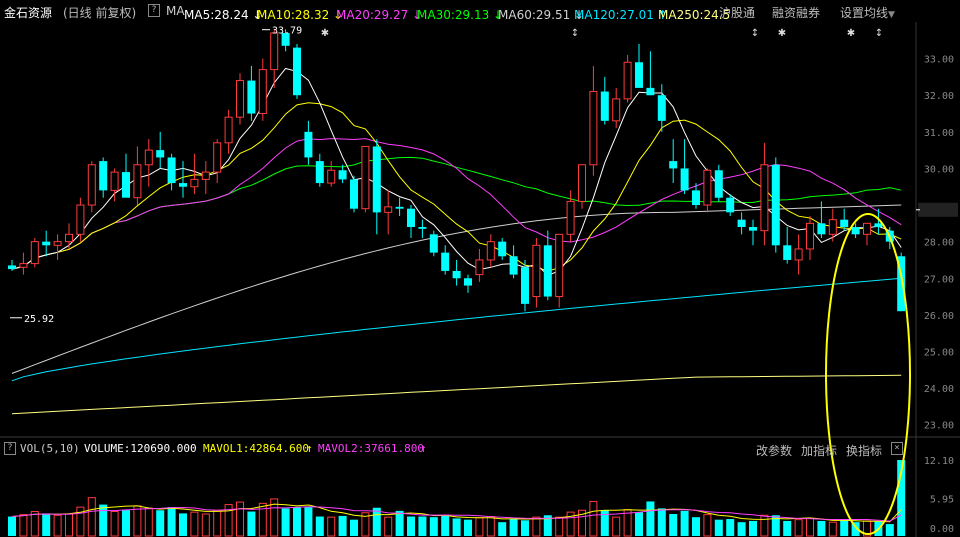  Describe the element at coordinates (50, 448) in the screenshot. I see `vol-title: VOL(5,10)` at that location.